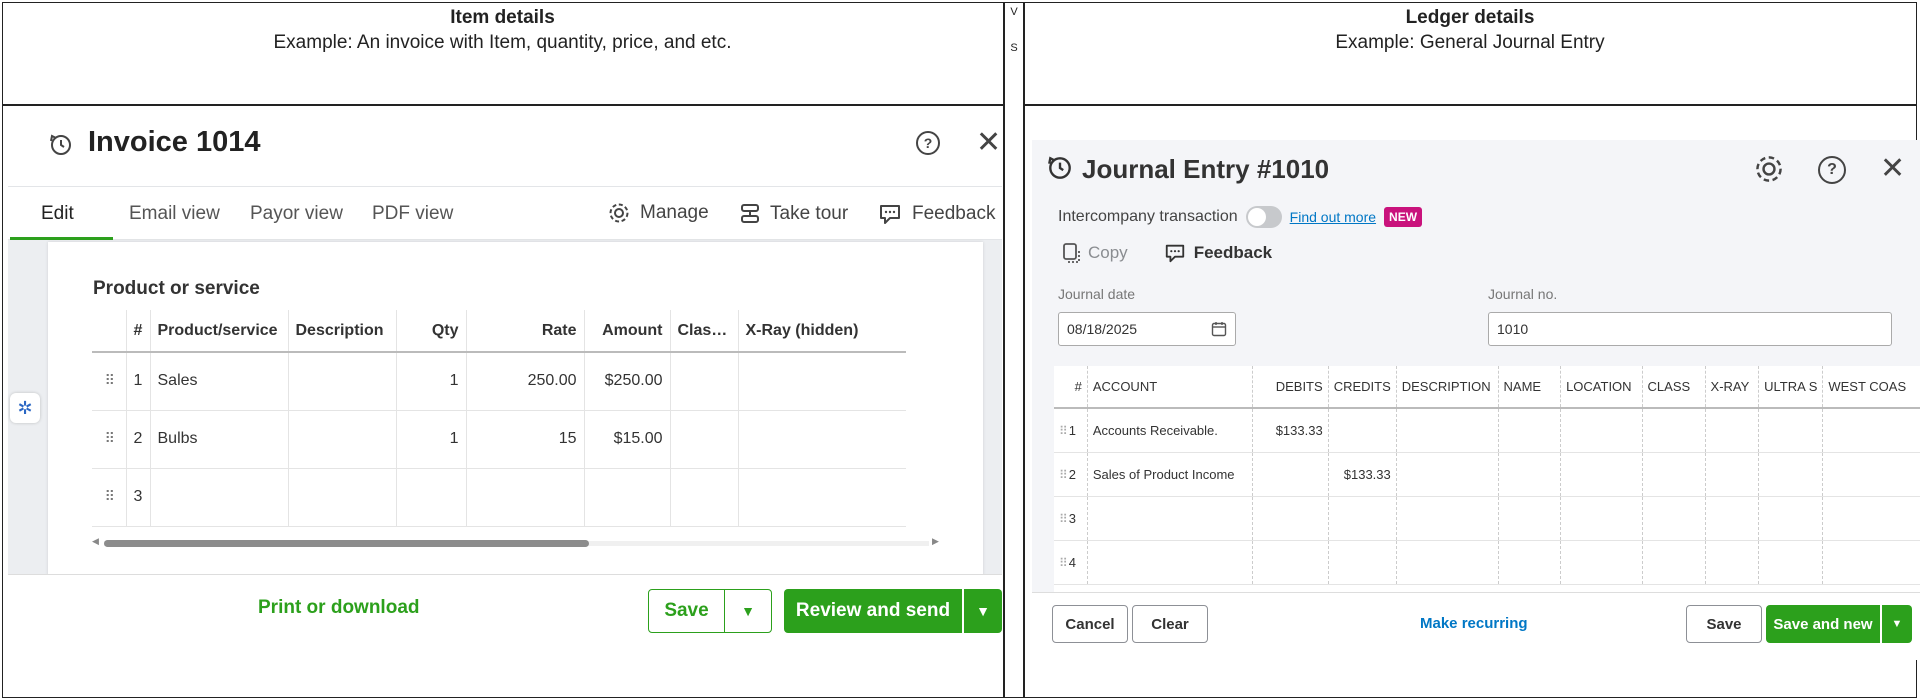 This screenshot has height=700, width=1920. Describe the element at coordinates (1169, 430) in the screenshot. I see `account-cell: Accounts Receivable.` at that location.